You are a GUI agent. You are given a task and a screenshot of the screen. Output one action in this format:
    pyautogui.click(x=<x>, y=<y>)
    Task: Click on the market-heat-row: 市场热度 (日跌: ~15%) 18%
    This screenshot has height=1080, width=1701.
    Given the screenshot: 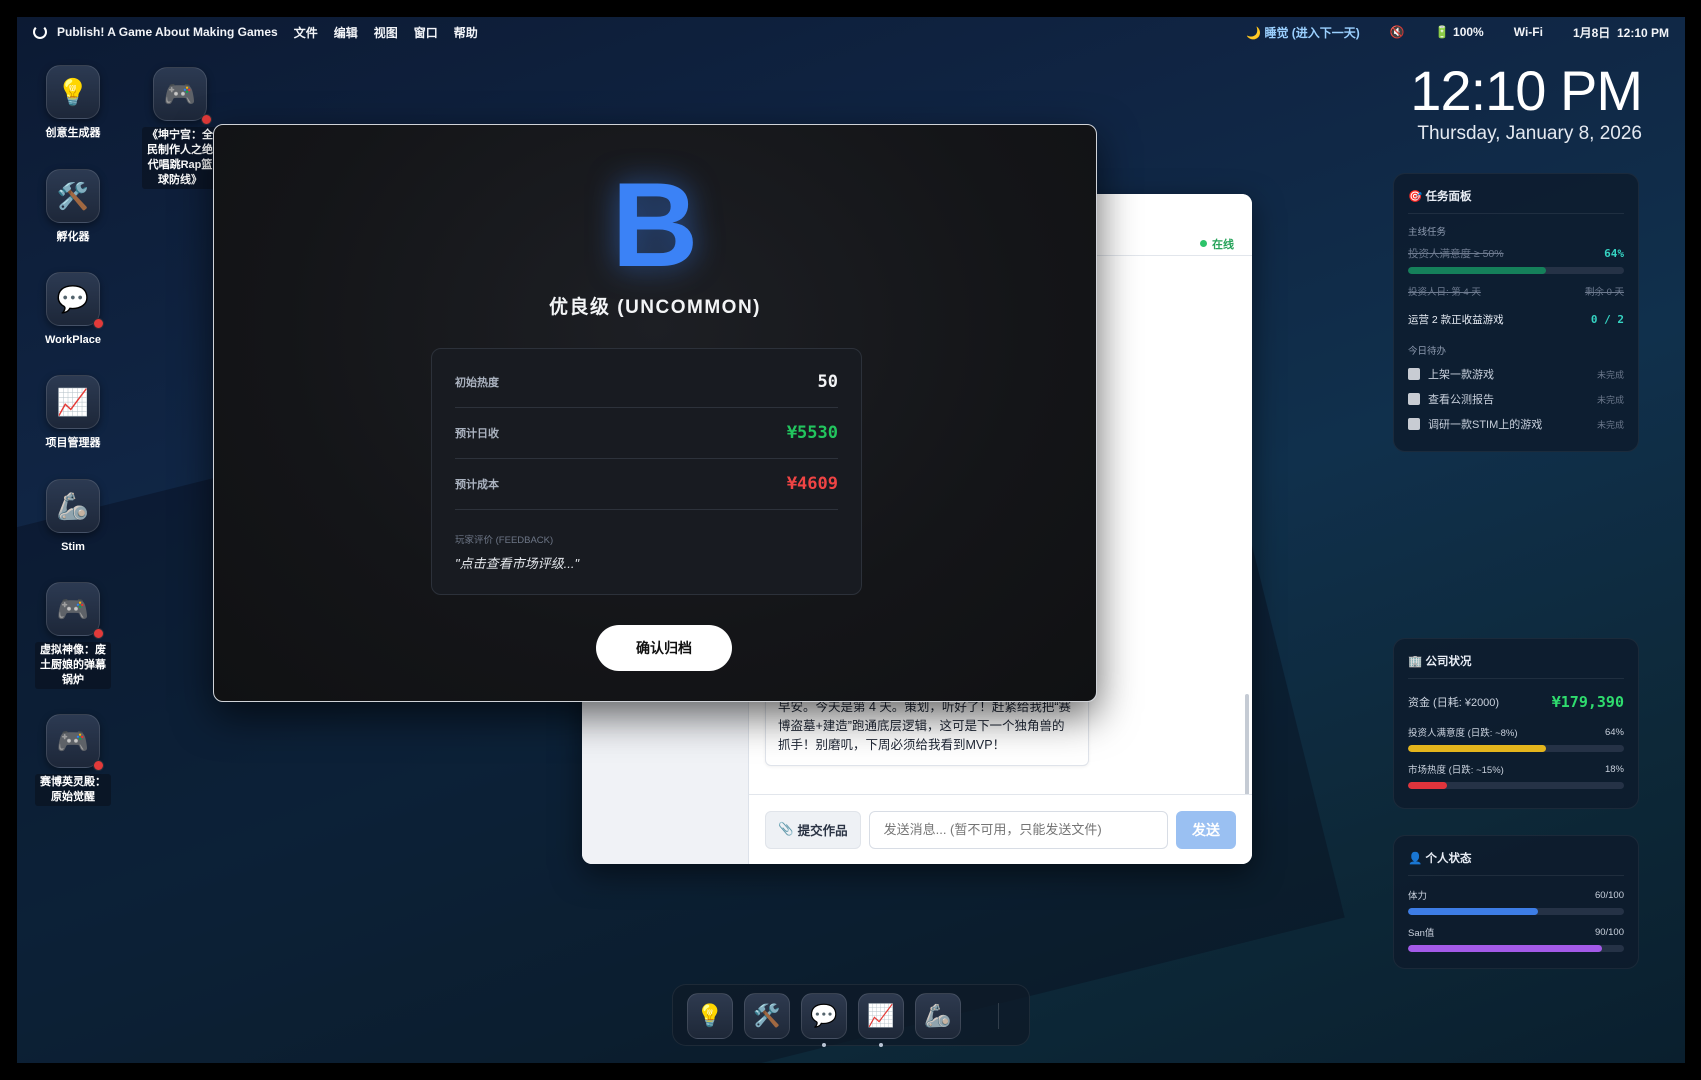 What is the action you would take?
    pyautogui.click(x=1516, y=770)
    